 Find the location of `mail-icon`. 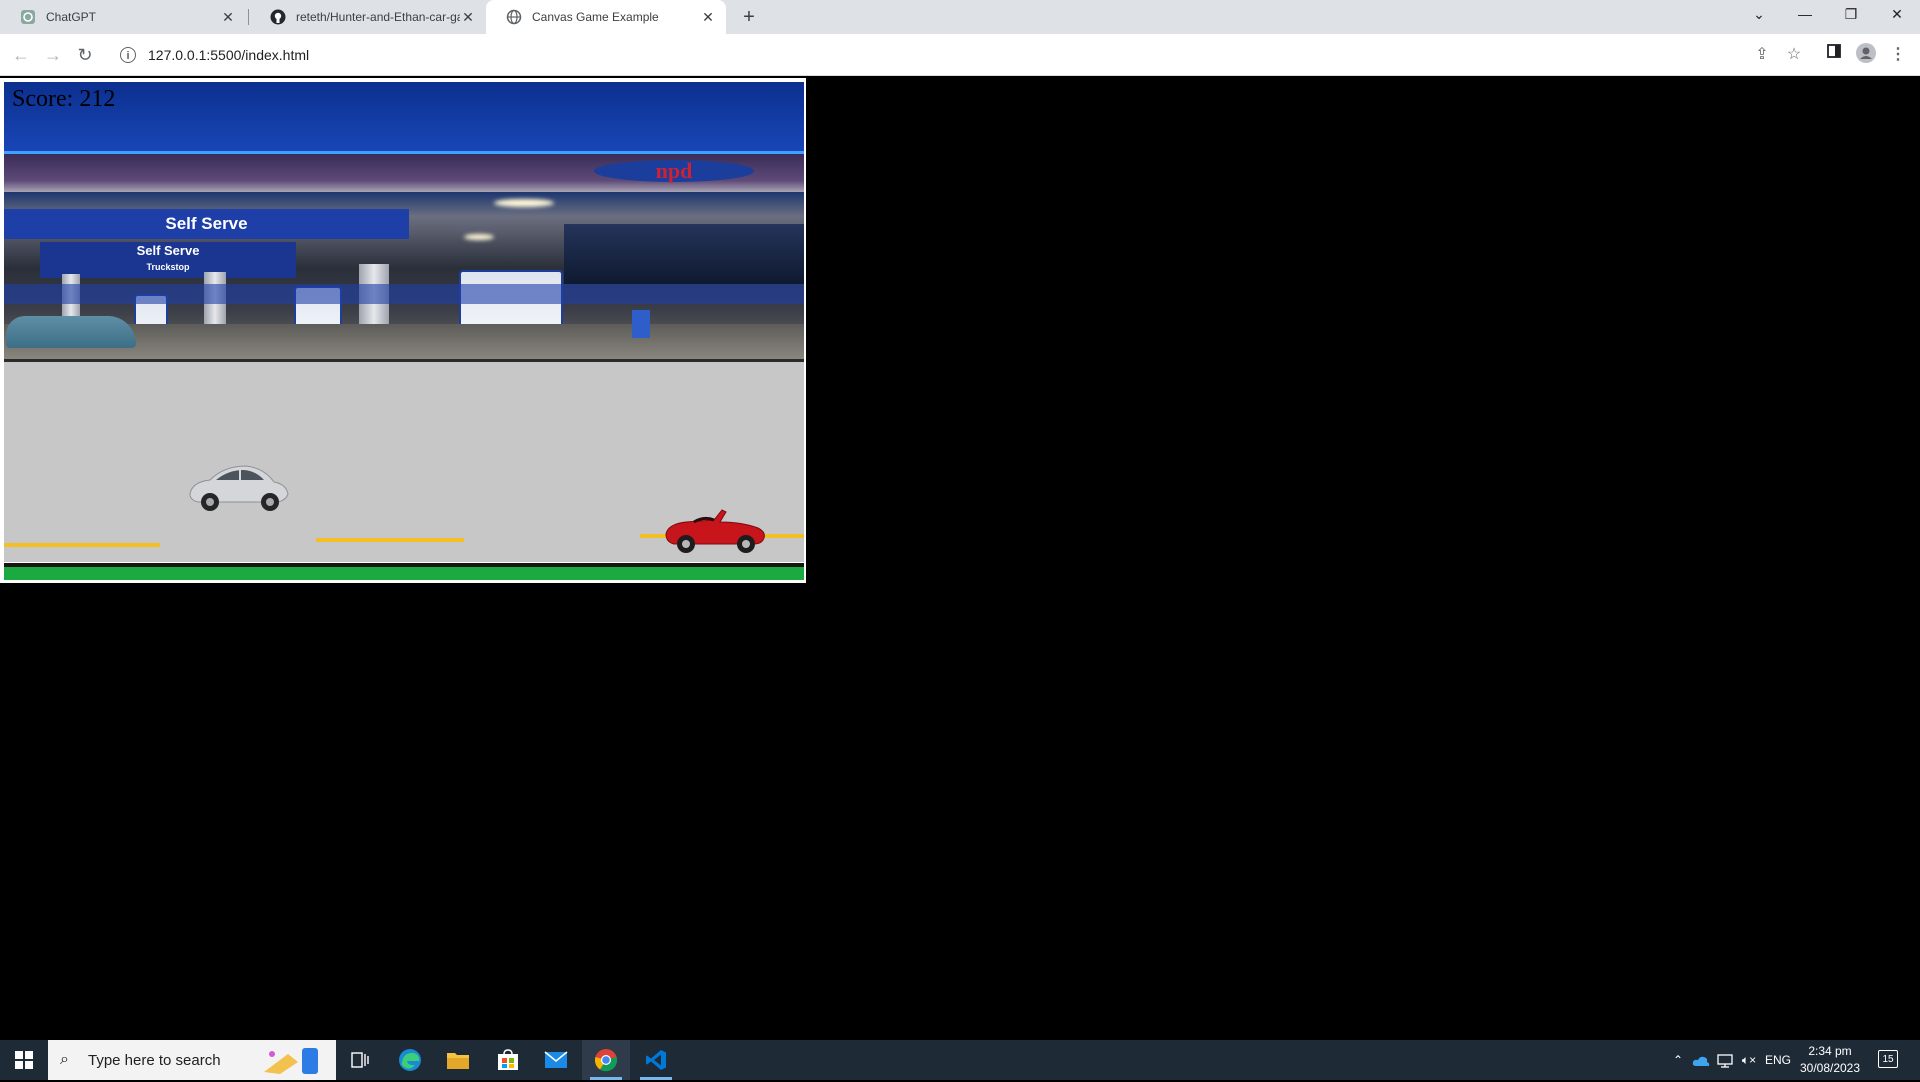

mail-icon is located at coordinates (556, 1060).